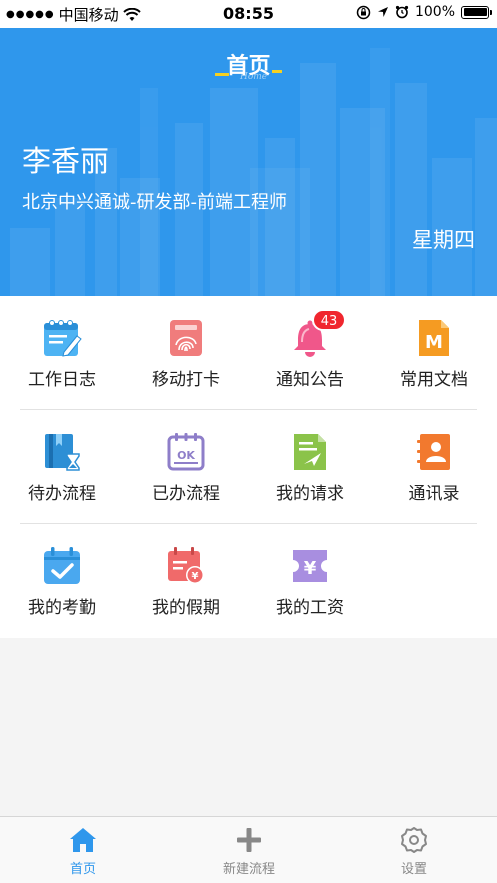  I want to click on menu-item-contacts: 通讯录, so click(434, 467).